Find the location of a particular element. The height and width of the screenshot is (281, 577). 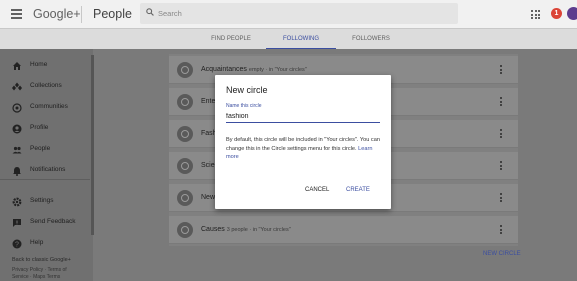

tab-following: FOLLOWING is located at coordinates (301, 39).